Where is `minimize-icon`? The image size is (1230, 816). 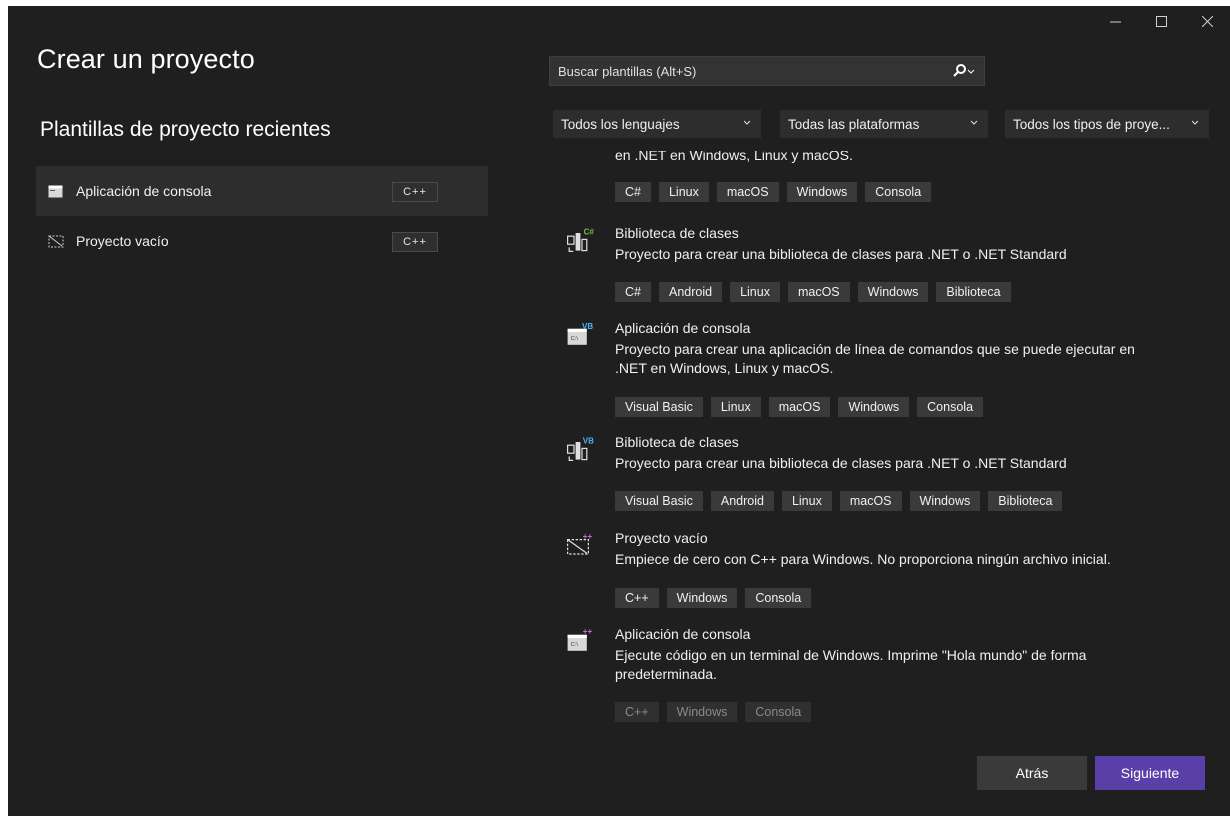
minimize-icon is located at coordinates (1115, 21).